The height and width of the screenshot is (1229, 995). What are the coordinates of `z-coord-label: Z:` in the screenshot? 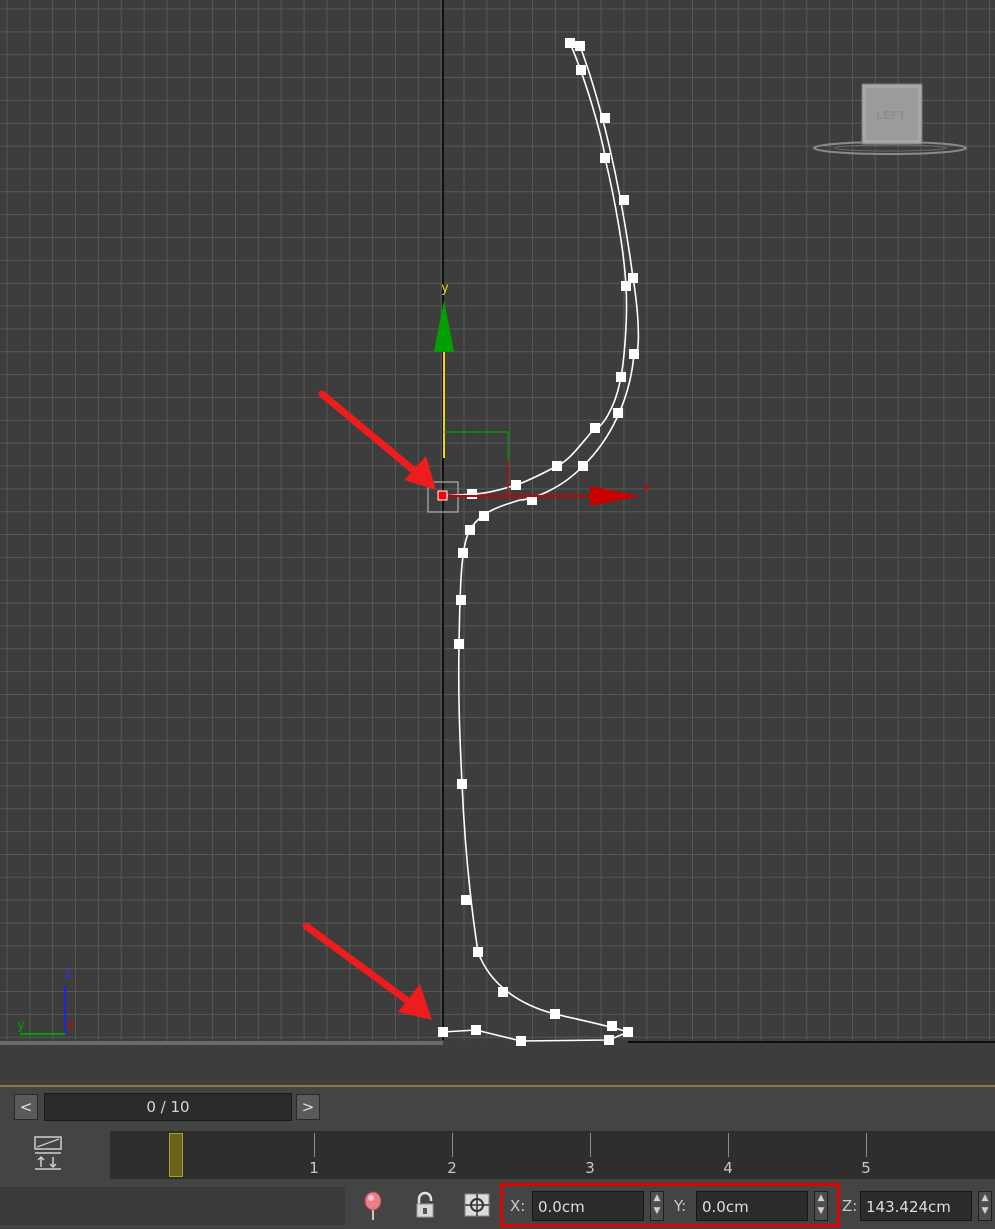 It's located at (850, 1206).